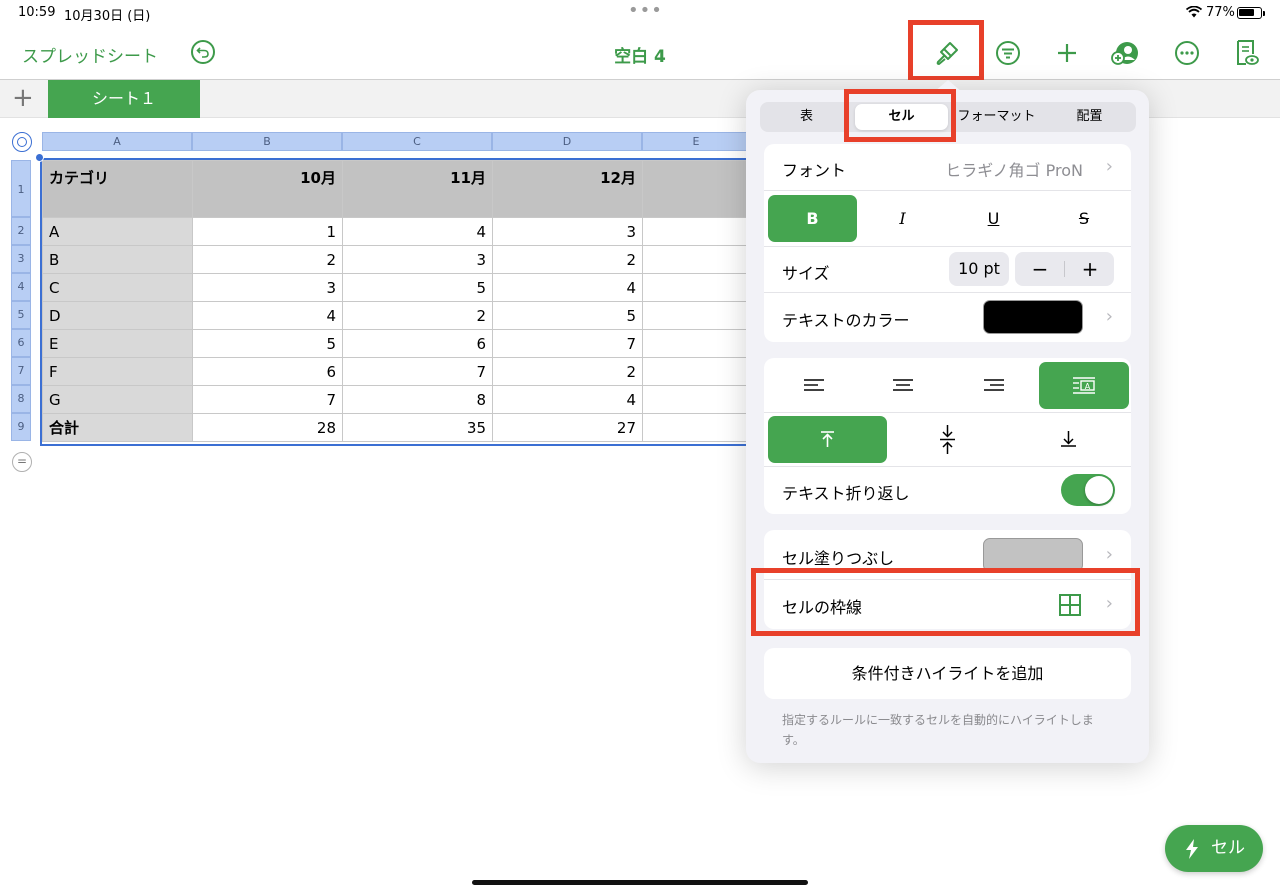  Describe the element at coordinates (21, 427) in the screenshot. I see `row-header: 9` at that location.